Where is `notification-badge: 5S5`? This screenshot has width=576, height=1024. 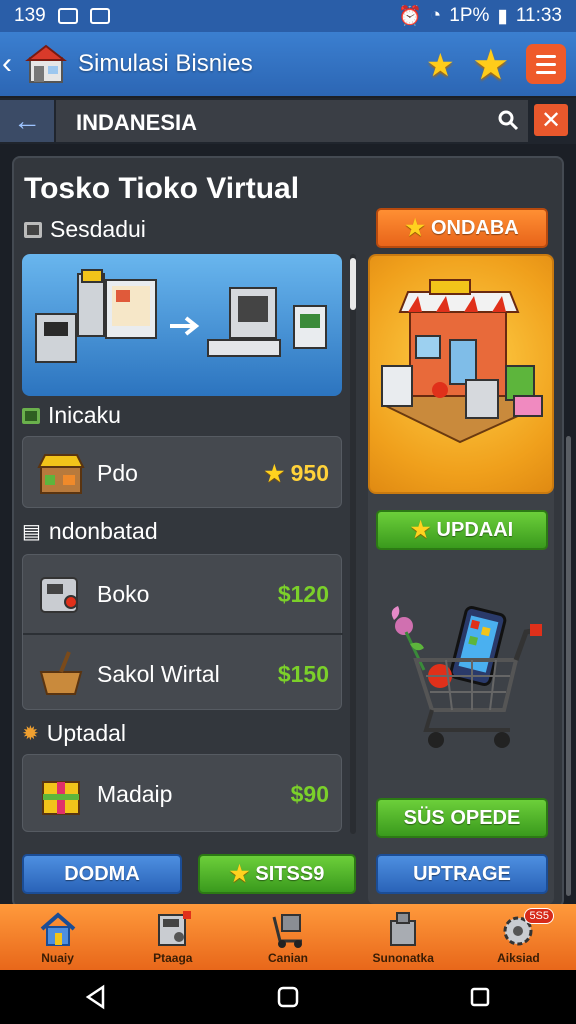 notification-badge: 5S5 is located at coordinates (539, 916).